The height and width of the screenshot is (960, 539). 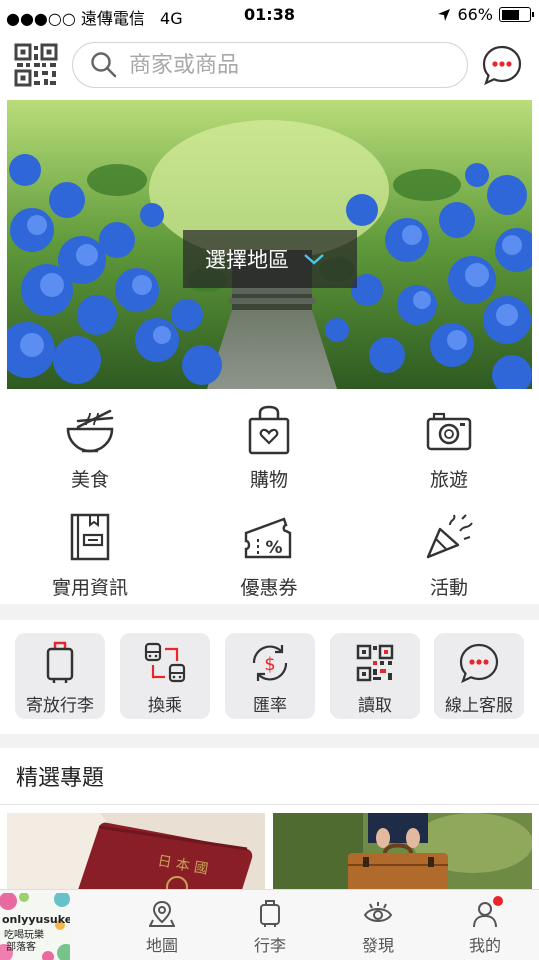 I want to click on promo-line-1: onlyyusuke, so click(x=36, y=919).